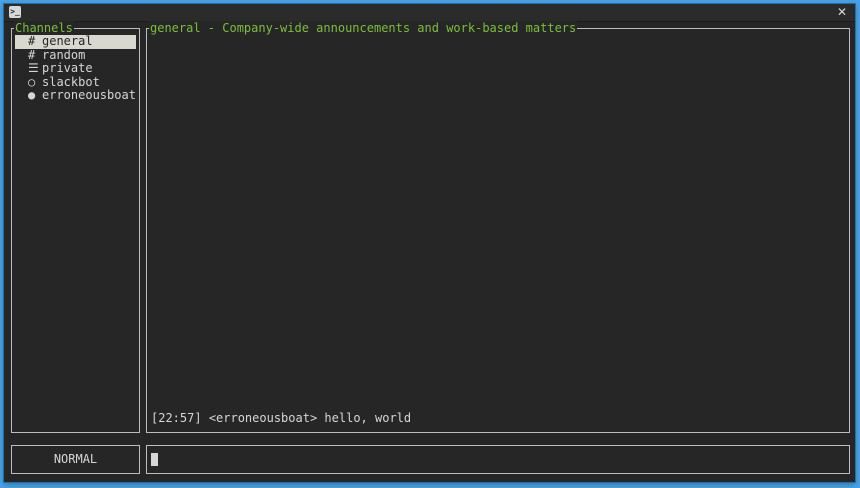 The height and width of the screenshot is (488, 860). Describe the element at coordinates (154, 459) in the screenshot. I see `text-cursor` at that location.